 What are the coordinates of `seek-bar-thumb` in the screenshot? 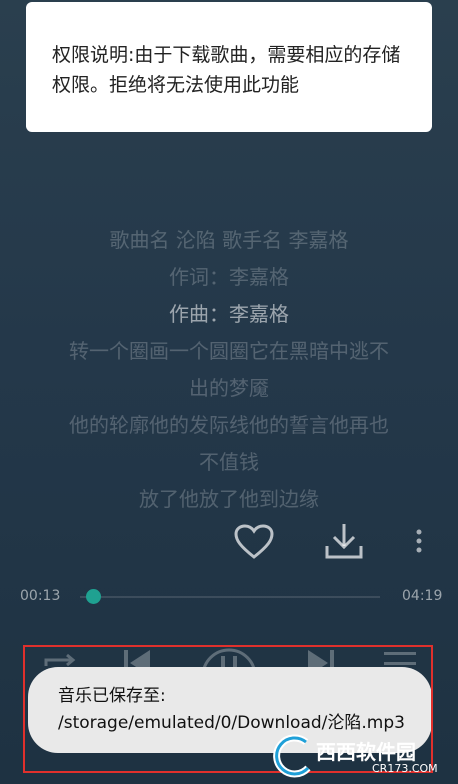 It's located at (93, 596).